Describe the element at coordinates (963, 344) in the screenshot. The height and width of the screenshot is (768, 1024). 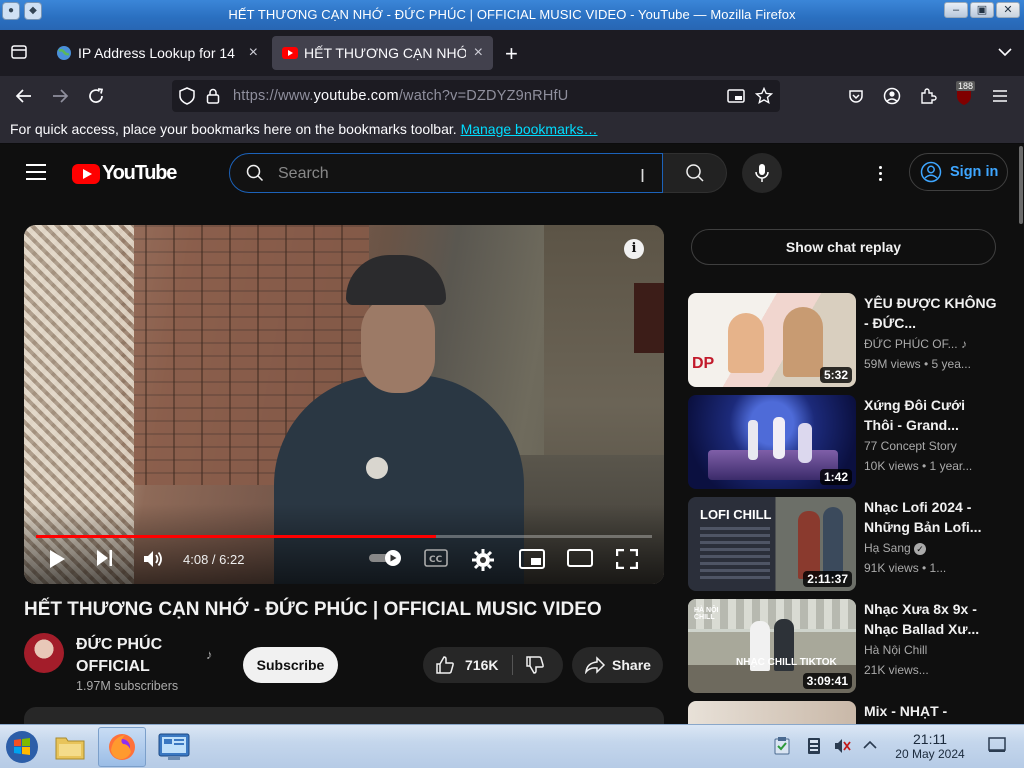
I see `music-note-icon: ♪` at that location.